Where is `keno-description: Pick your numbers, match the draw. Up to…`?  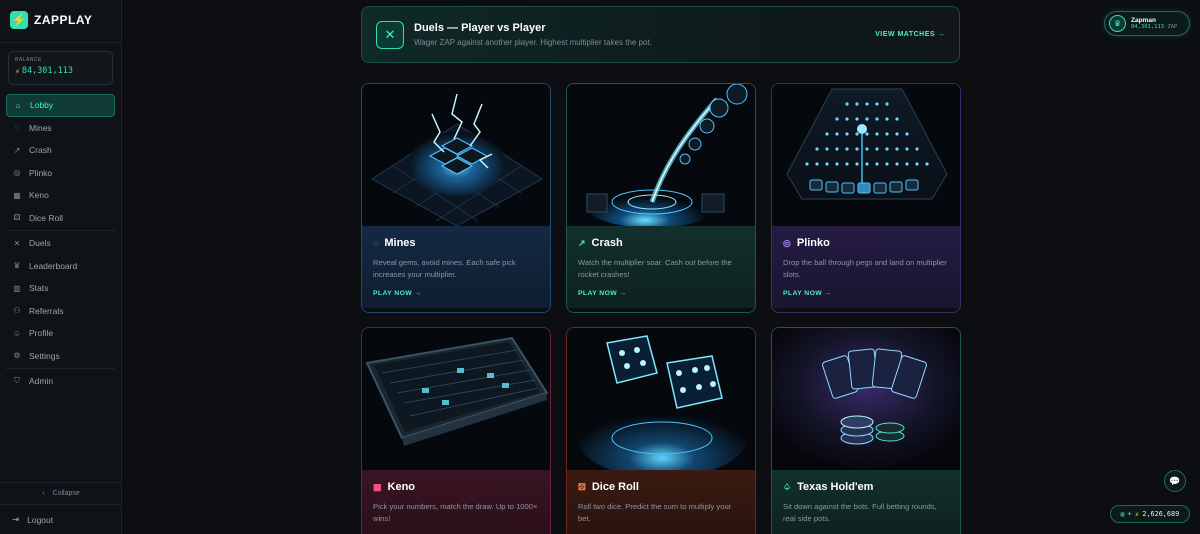 keno-description: Pick your numbers, match the draw. Up to… is located at coordinates (455, 512).